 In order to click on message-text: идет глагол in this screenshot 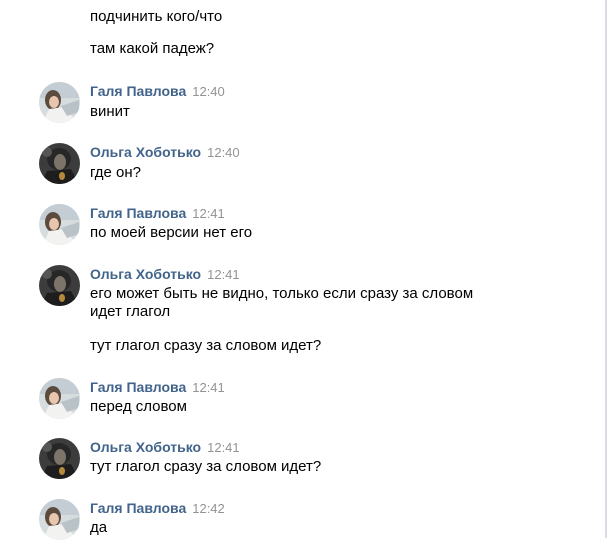, I will do `click(130, 311)`.